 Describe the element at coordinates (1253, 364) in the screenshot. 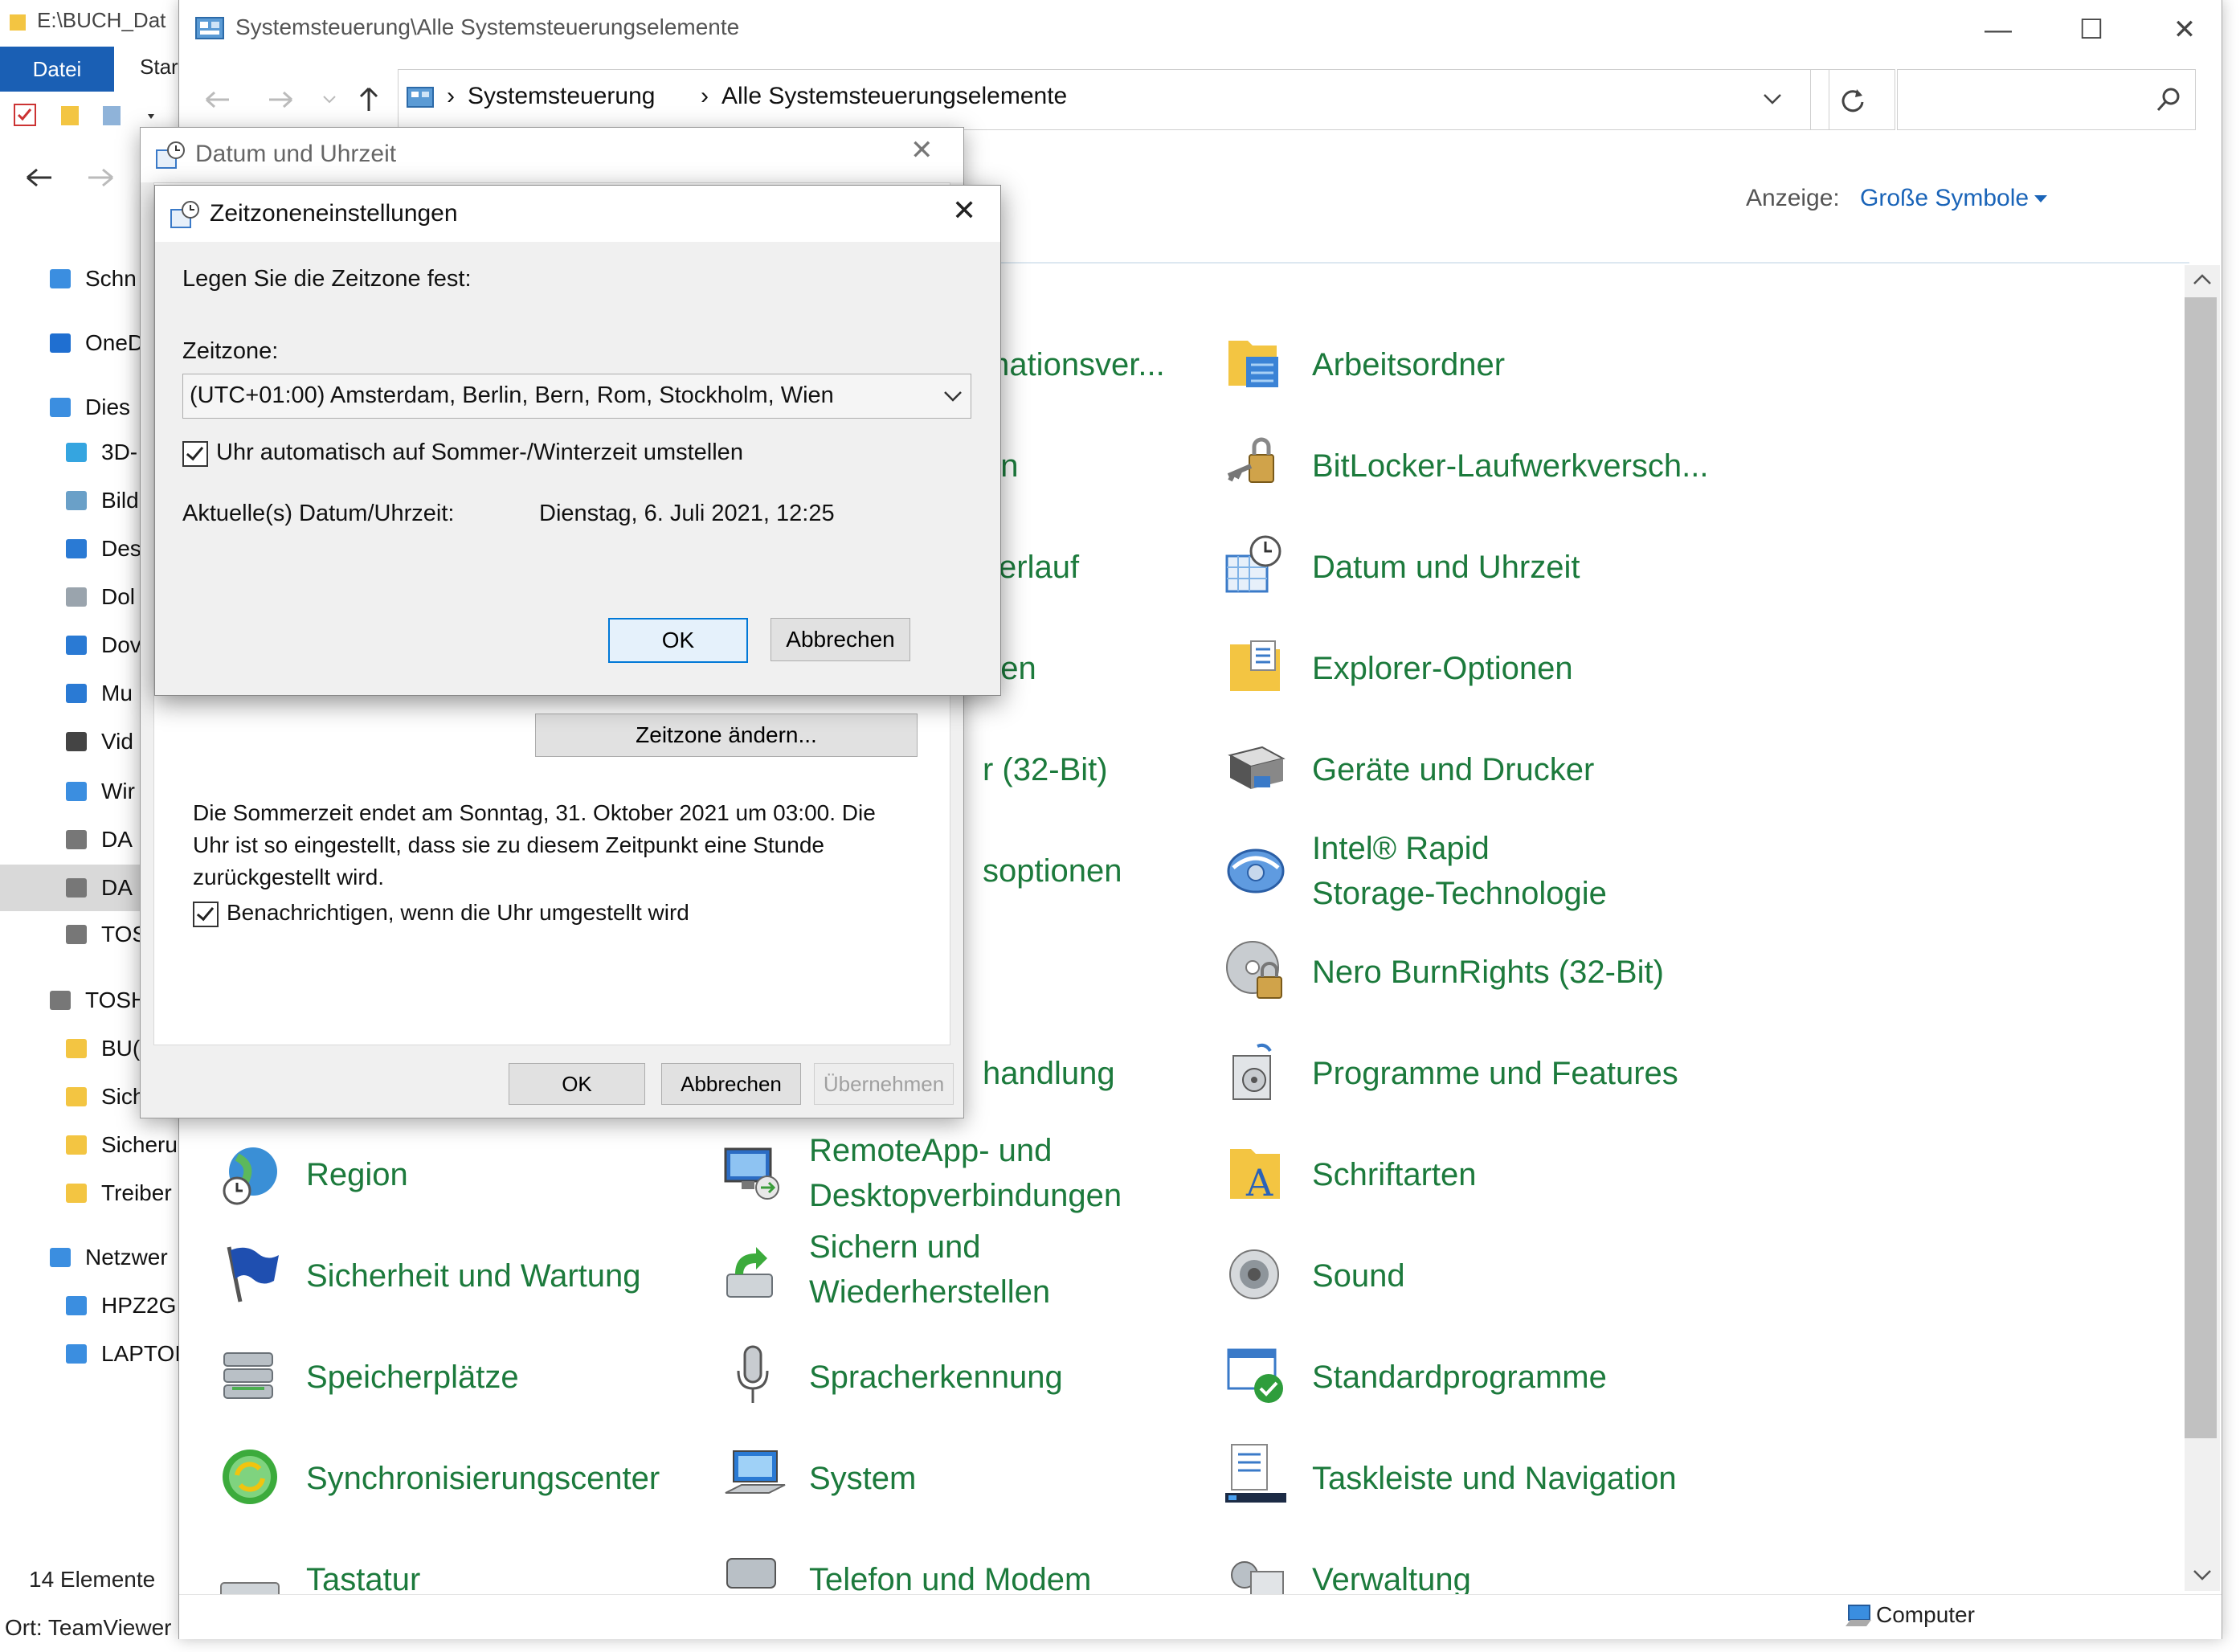

I see `work-folders-icon` at that location.